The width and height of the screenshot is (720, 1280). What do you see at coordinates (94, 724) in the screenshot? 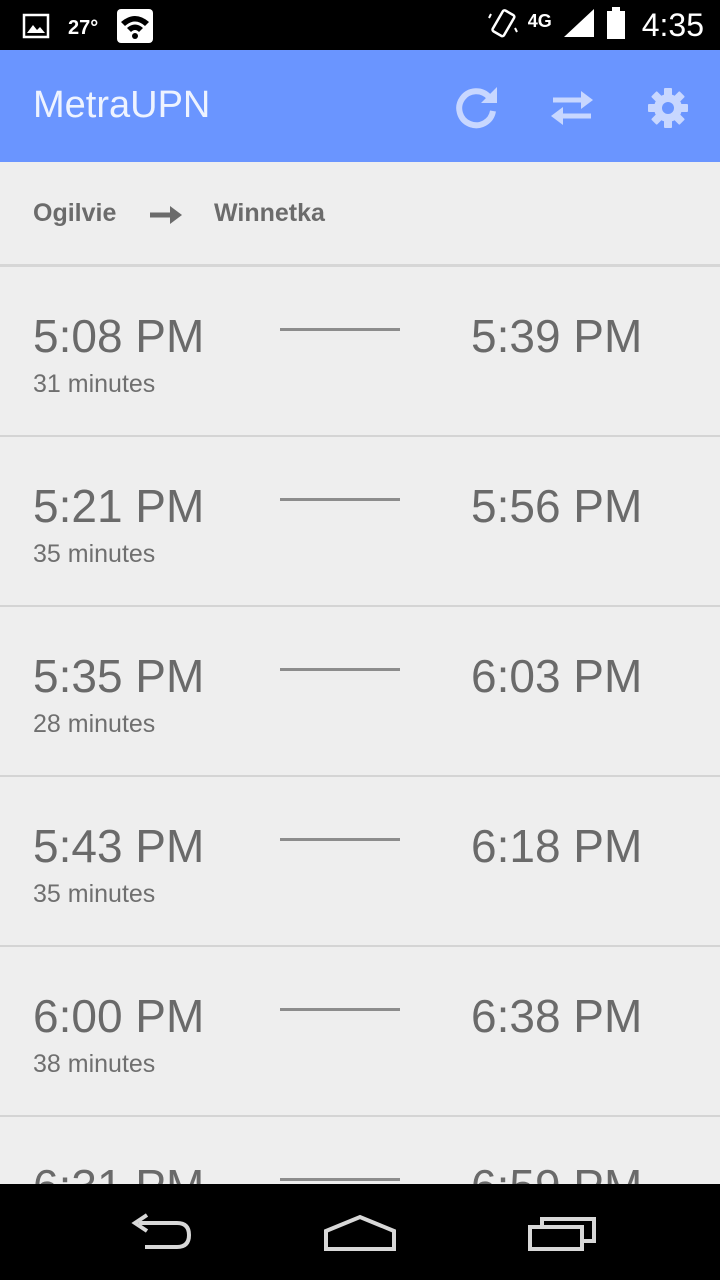
I see `trip-duration: 28 minutes` at bounding box center [94, 724].